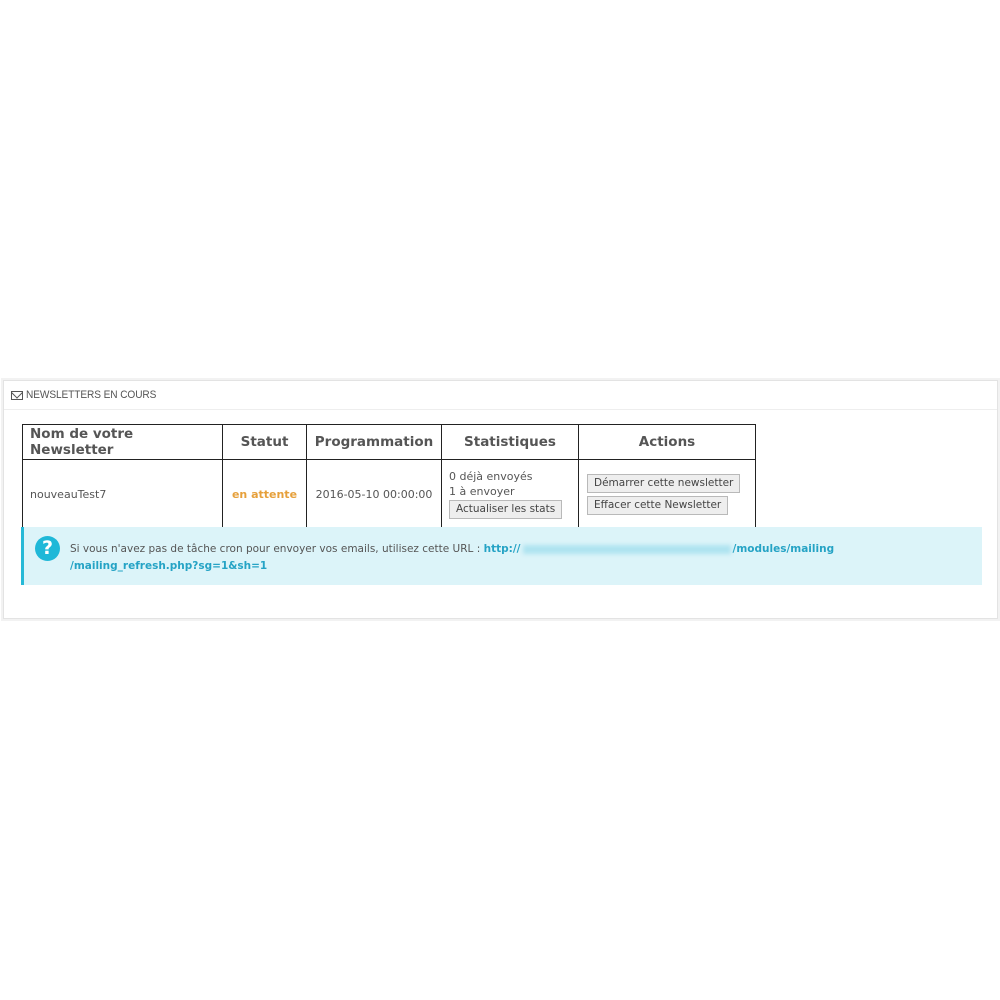 The height and width of the screenshot is (1000, 1000). What do you see at coordinates (169, 566) in the screenshot?
I see `url-line2: /mailing_refresh.php?sg=1&sh=1` at bounding box center [169, 566].